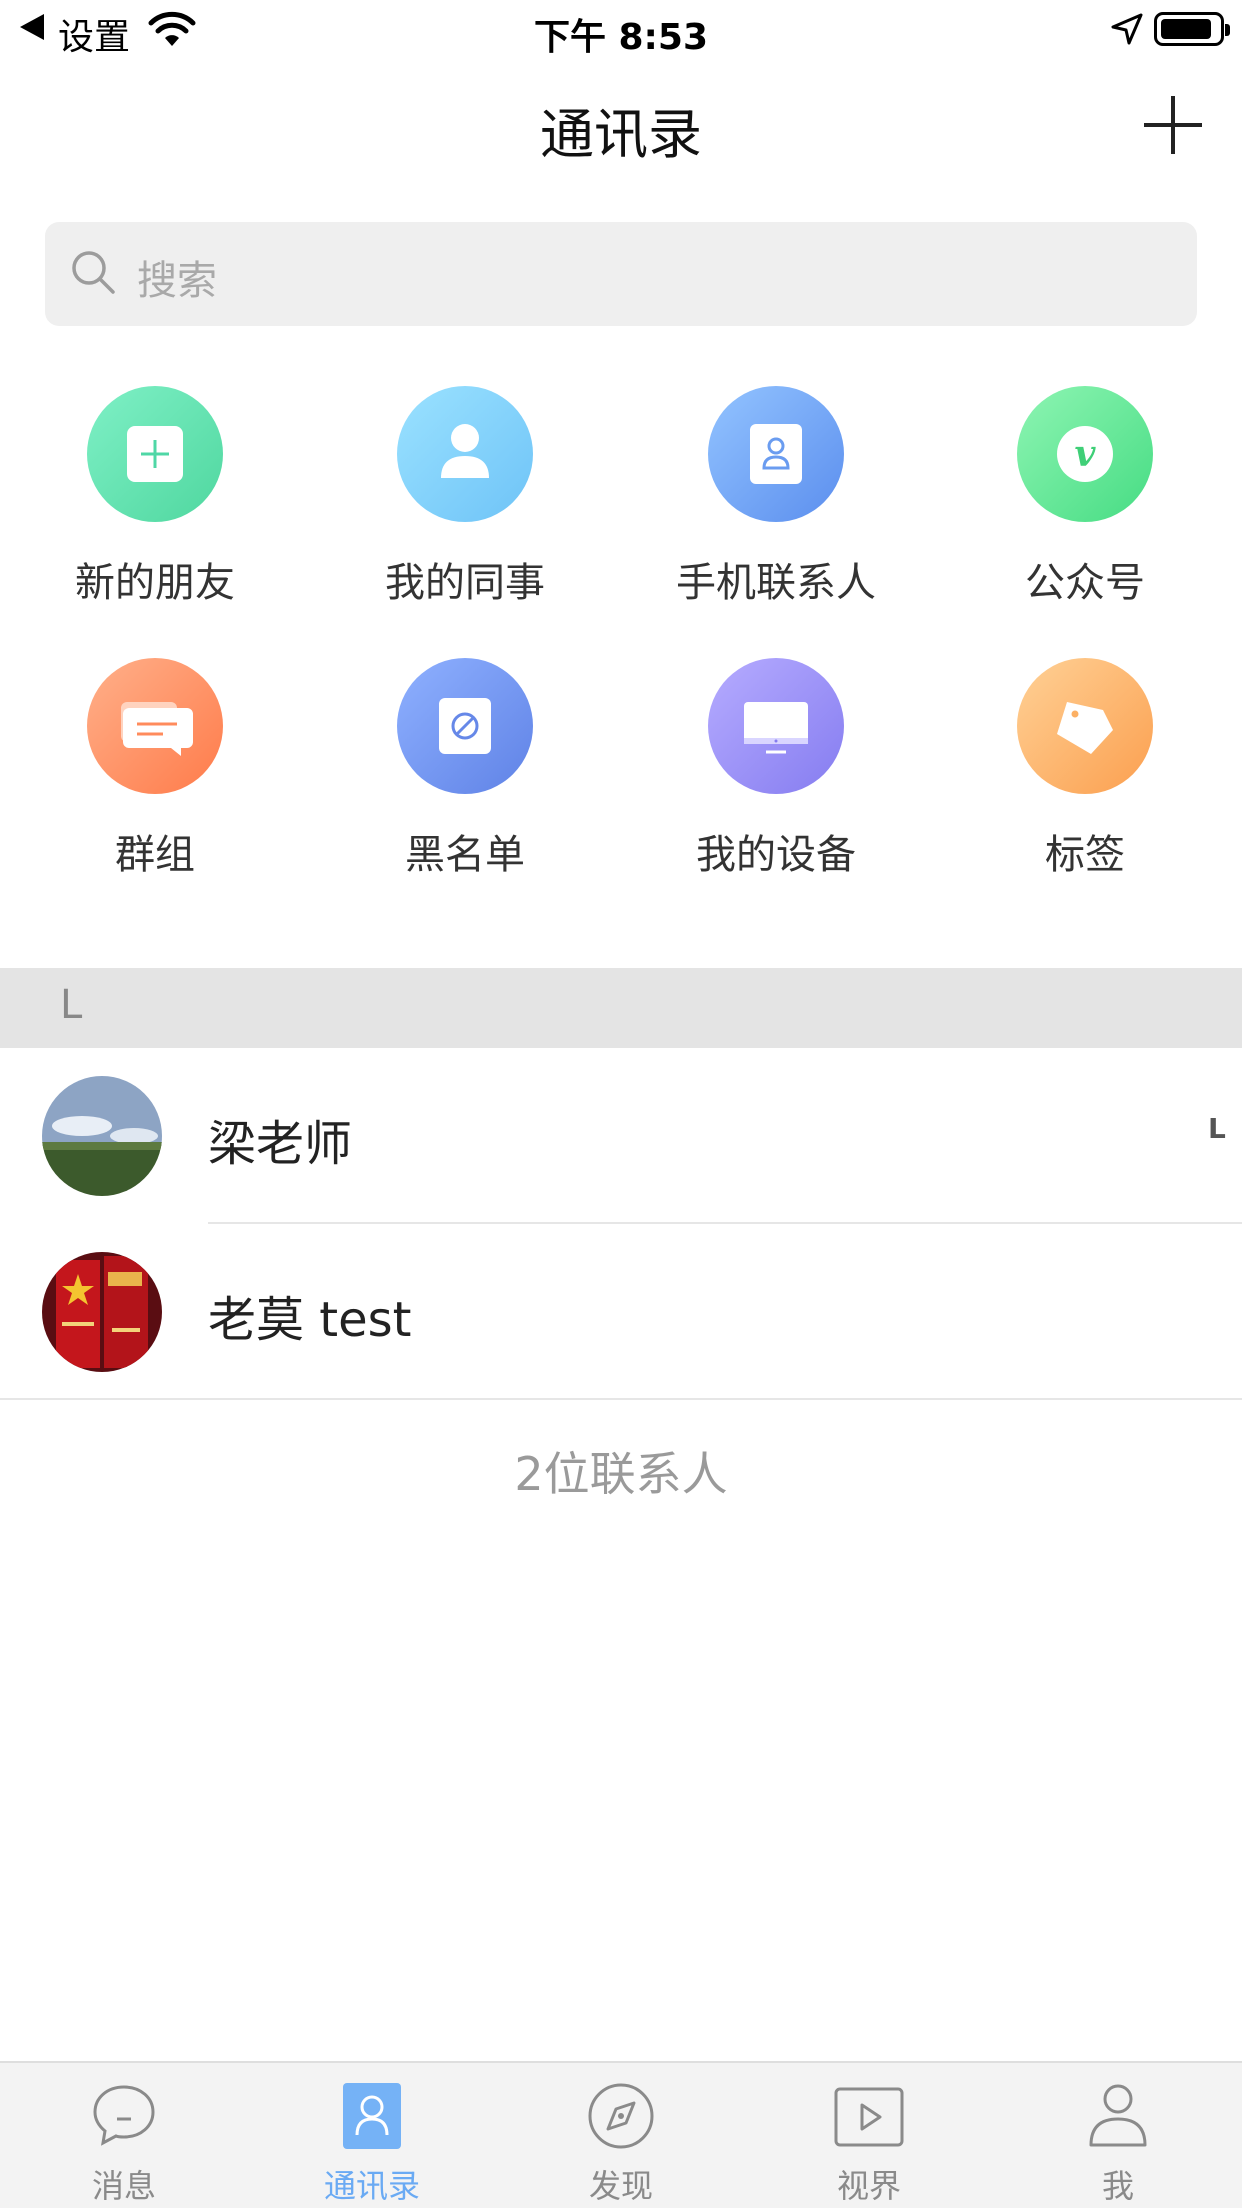 The image size is (1242, 2208). I want to click on phone-contacts-icon, so click(776, 454).